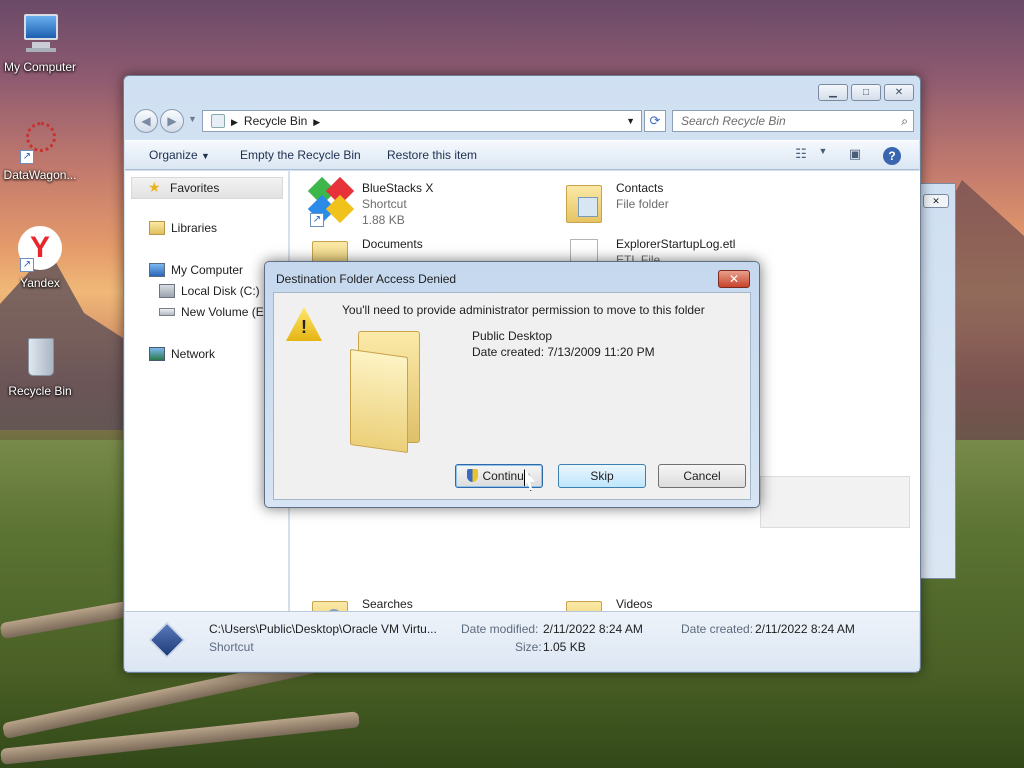 Image resolution: width=1024 pixels, height=768 pixels. I want to click on libraries-icon, so click(157, 228).